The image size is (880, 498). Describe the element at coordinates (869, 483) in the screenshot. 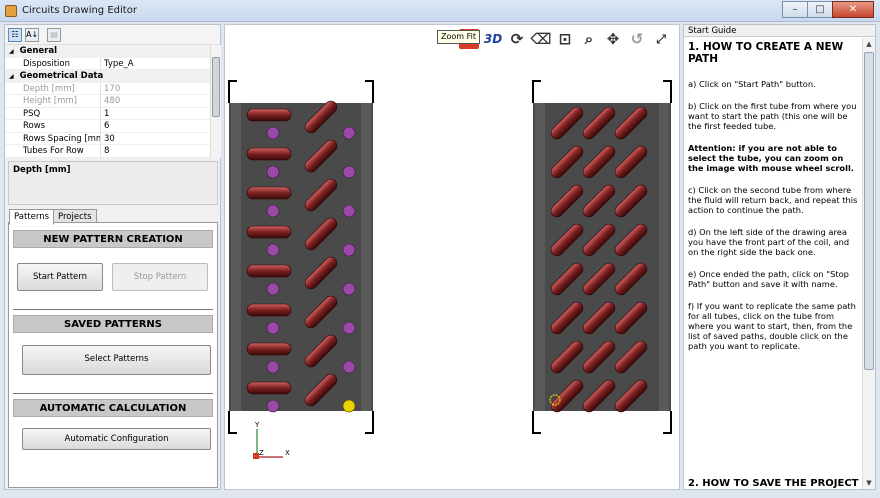

I see `scroll-down-icon: ▼` at that location.